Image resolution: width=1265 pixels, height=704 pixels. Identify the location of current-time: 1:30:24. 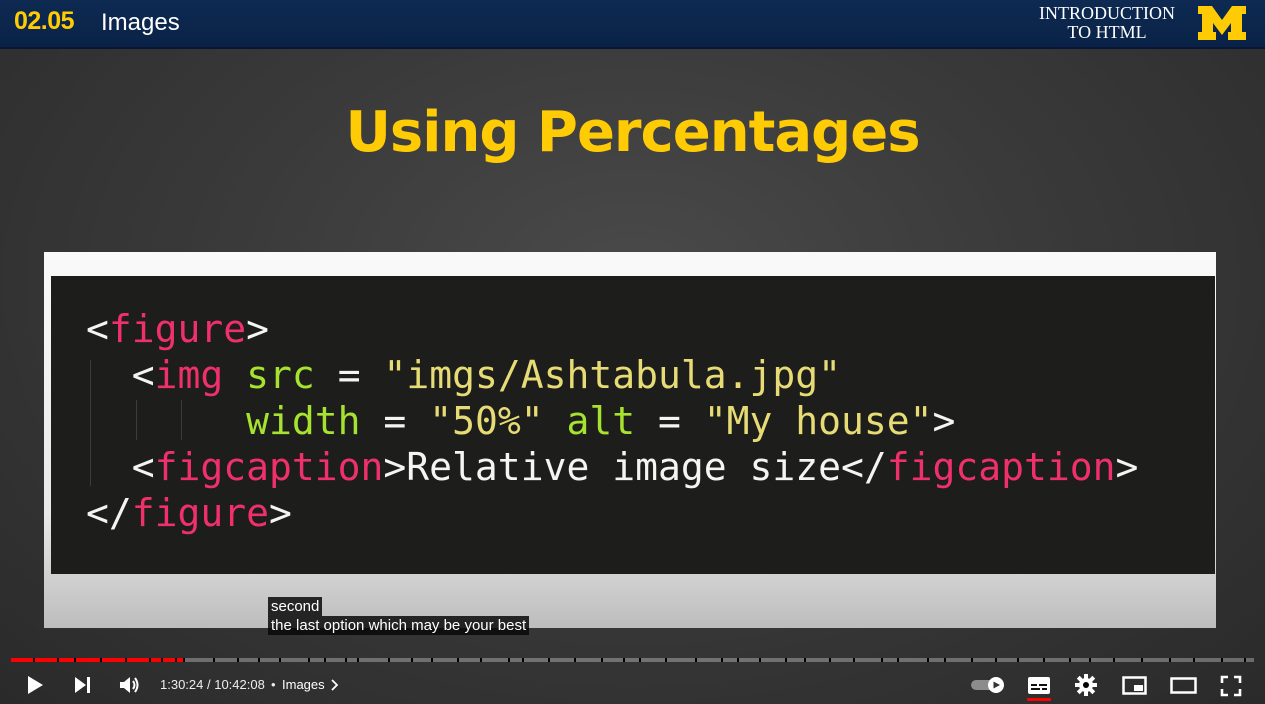
(182, 684).